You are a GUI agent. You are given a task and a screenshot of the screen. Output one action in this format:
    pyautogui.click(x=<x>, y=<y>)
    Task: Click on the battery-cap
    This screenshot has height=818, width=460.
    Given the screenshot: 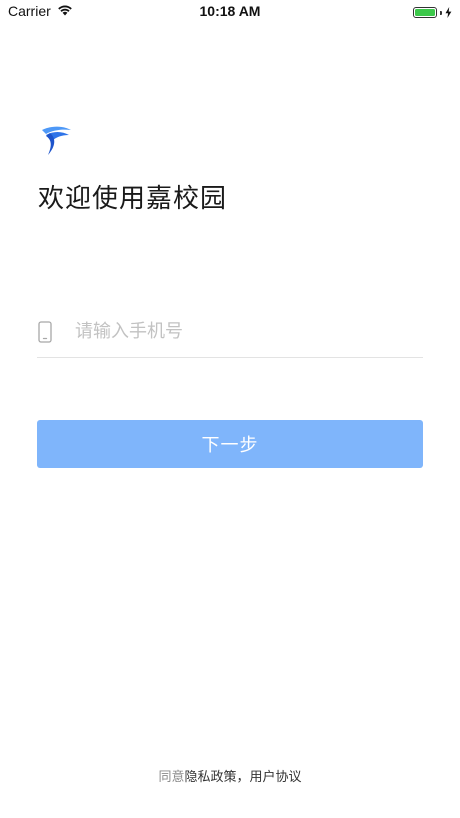 What is the action you would take?
    pyautogui.click(x=441, y=12)
    